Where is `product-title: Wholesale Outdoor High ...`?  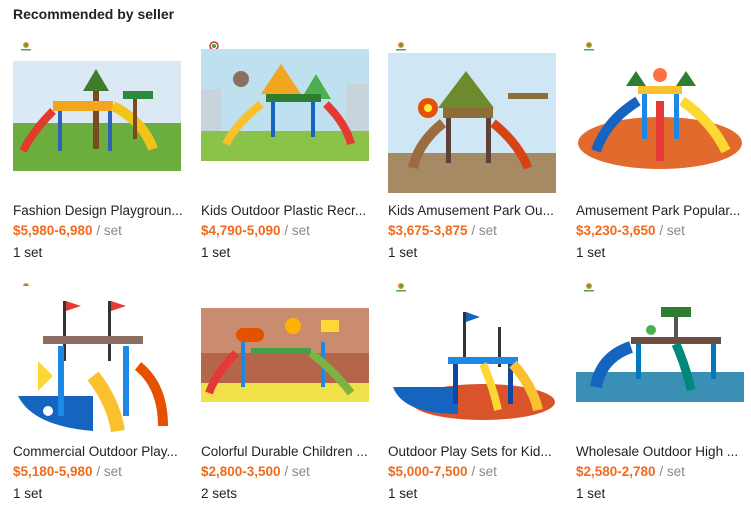
product-title: Wholesale Outdoor High ... is located at coordinates (661, 451).